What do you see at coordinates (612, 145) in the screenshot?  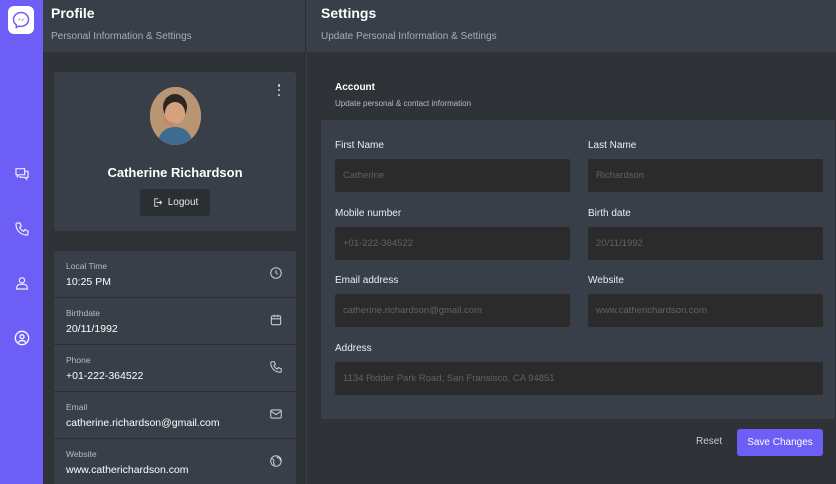 I see `last-name-label: Last Name` at bounding box center [612, 145].